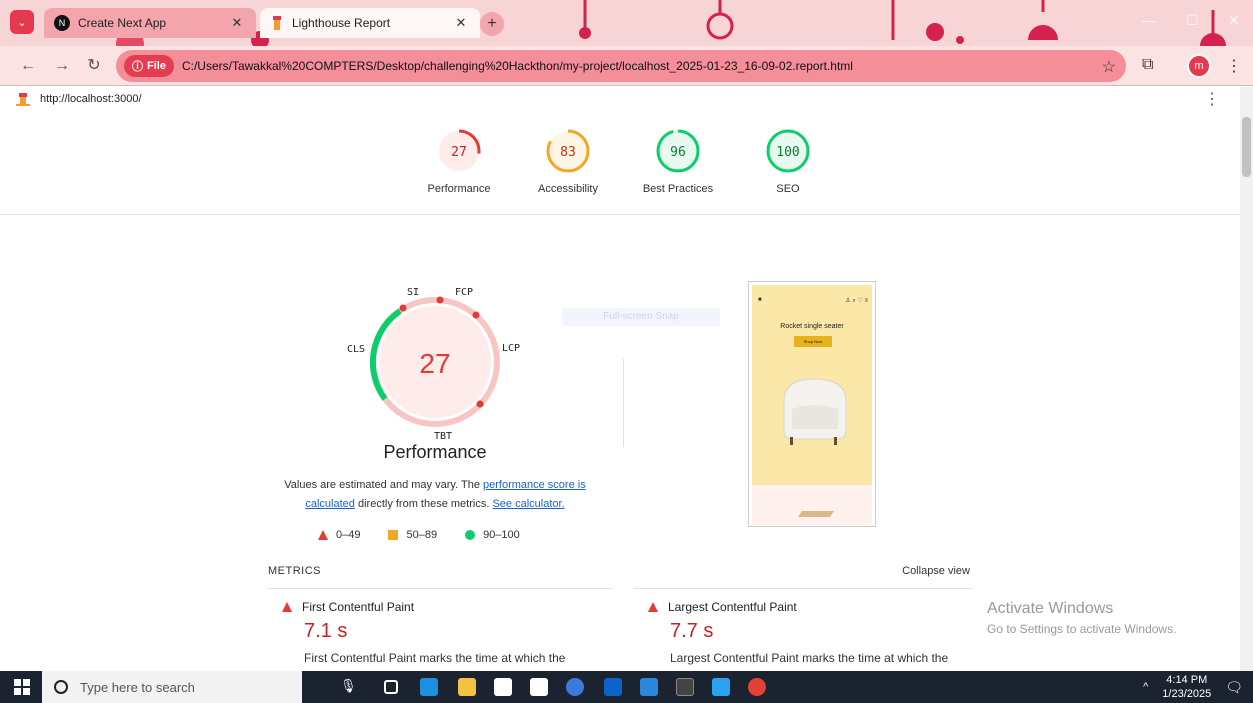 The image size is (1253, 703). I want to click on gauge-ring: 96, so click(678, 151).